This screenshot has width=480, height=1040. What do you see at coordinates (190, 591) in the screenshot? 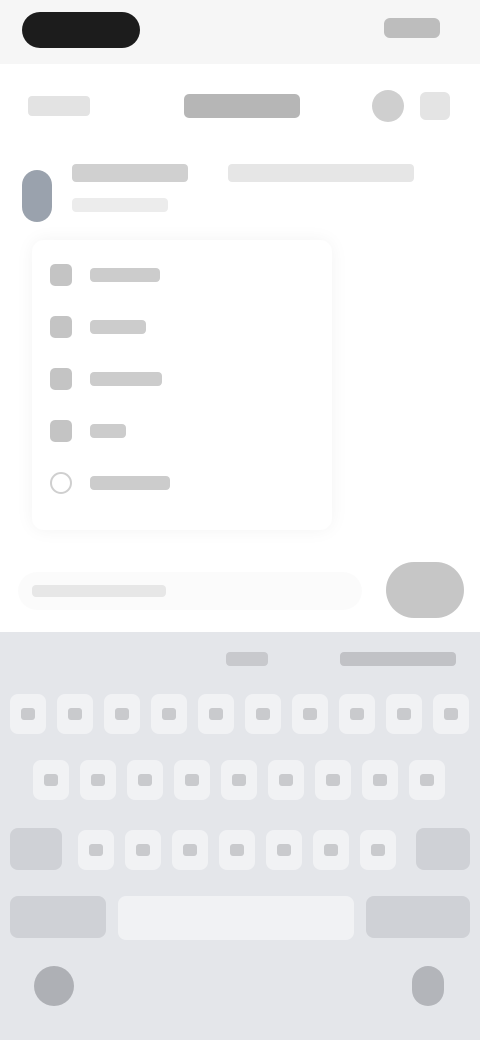
I see `message-input` at bounding box center [190, 591].